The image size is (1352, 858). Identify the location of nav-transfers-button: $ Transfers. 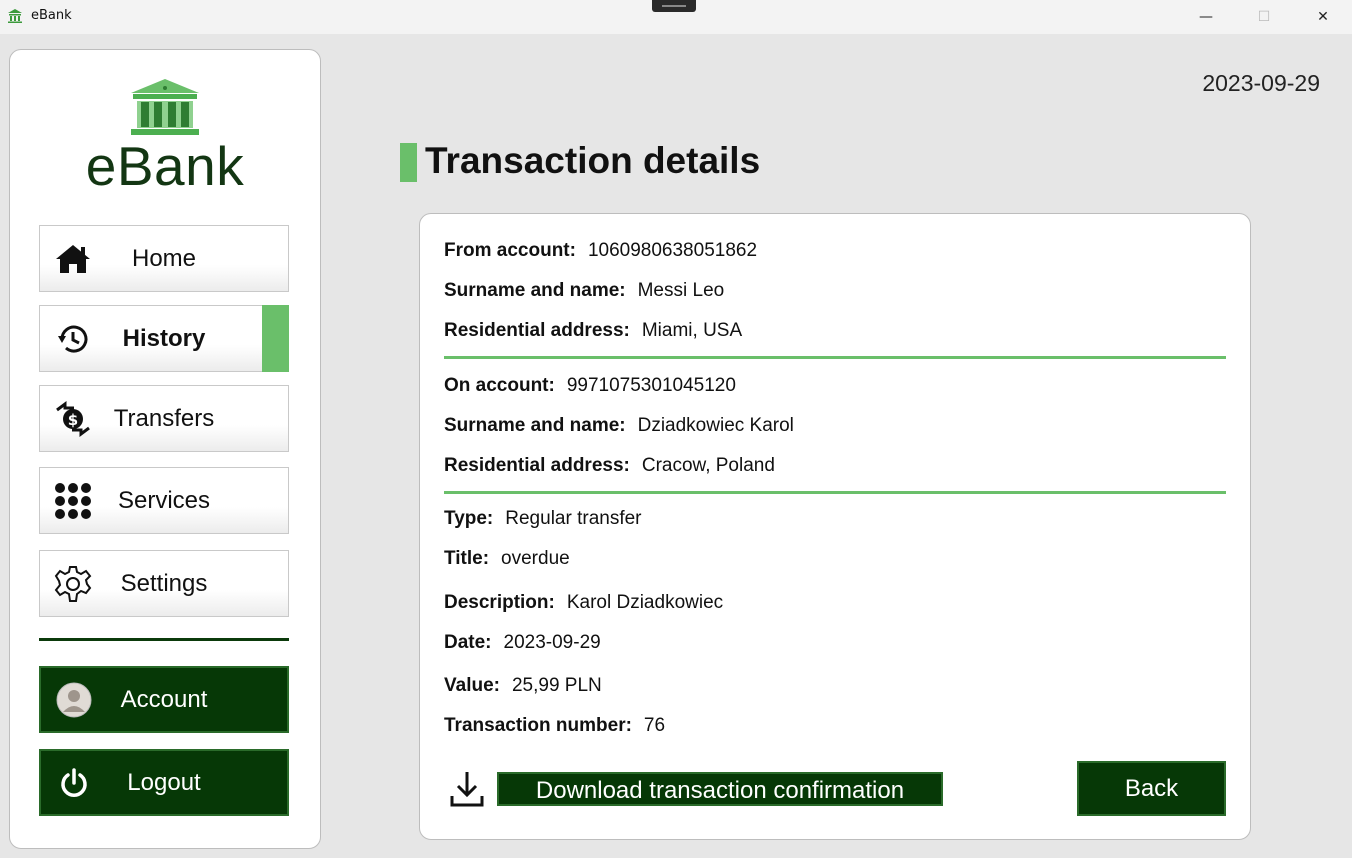
(164, 418).